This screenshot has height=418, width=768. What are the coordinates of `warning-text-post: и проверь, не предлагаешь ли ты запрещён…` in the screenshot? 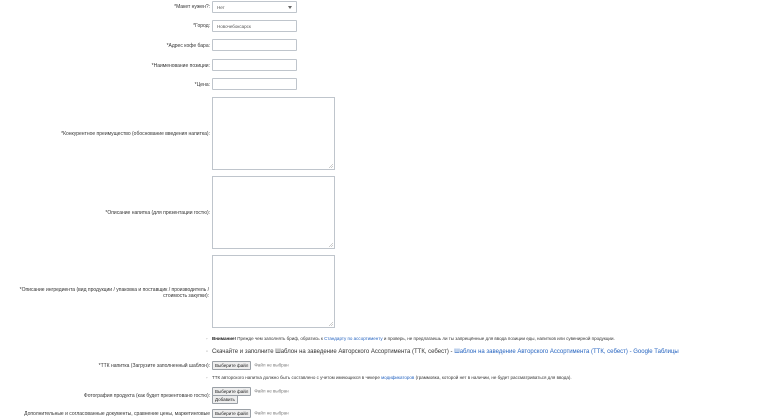 It's located at (498, 338).